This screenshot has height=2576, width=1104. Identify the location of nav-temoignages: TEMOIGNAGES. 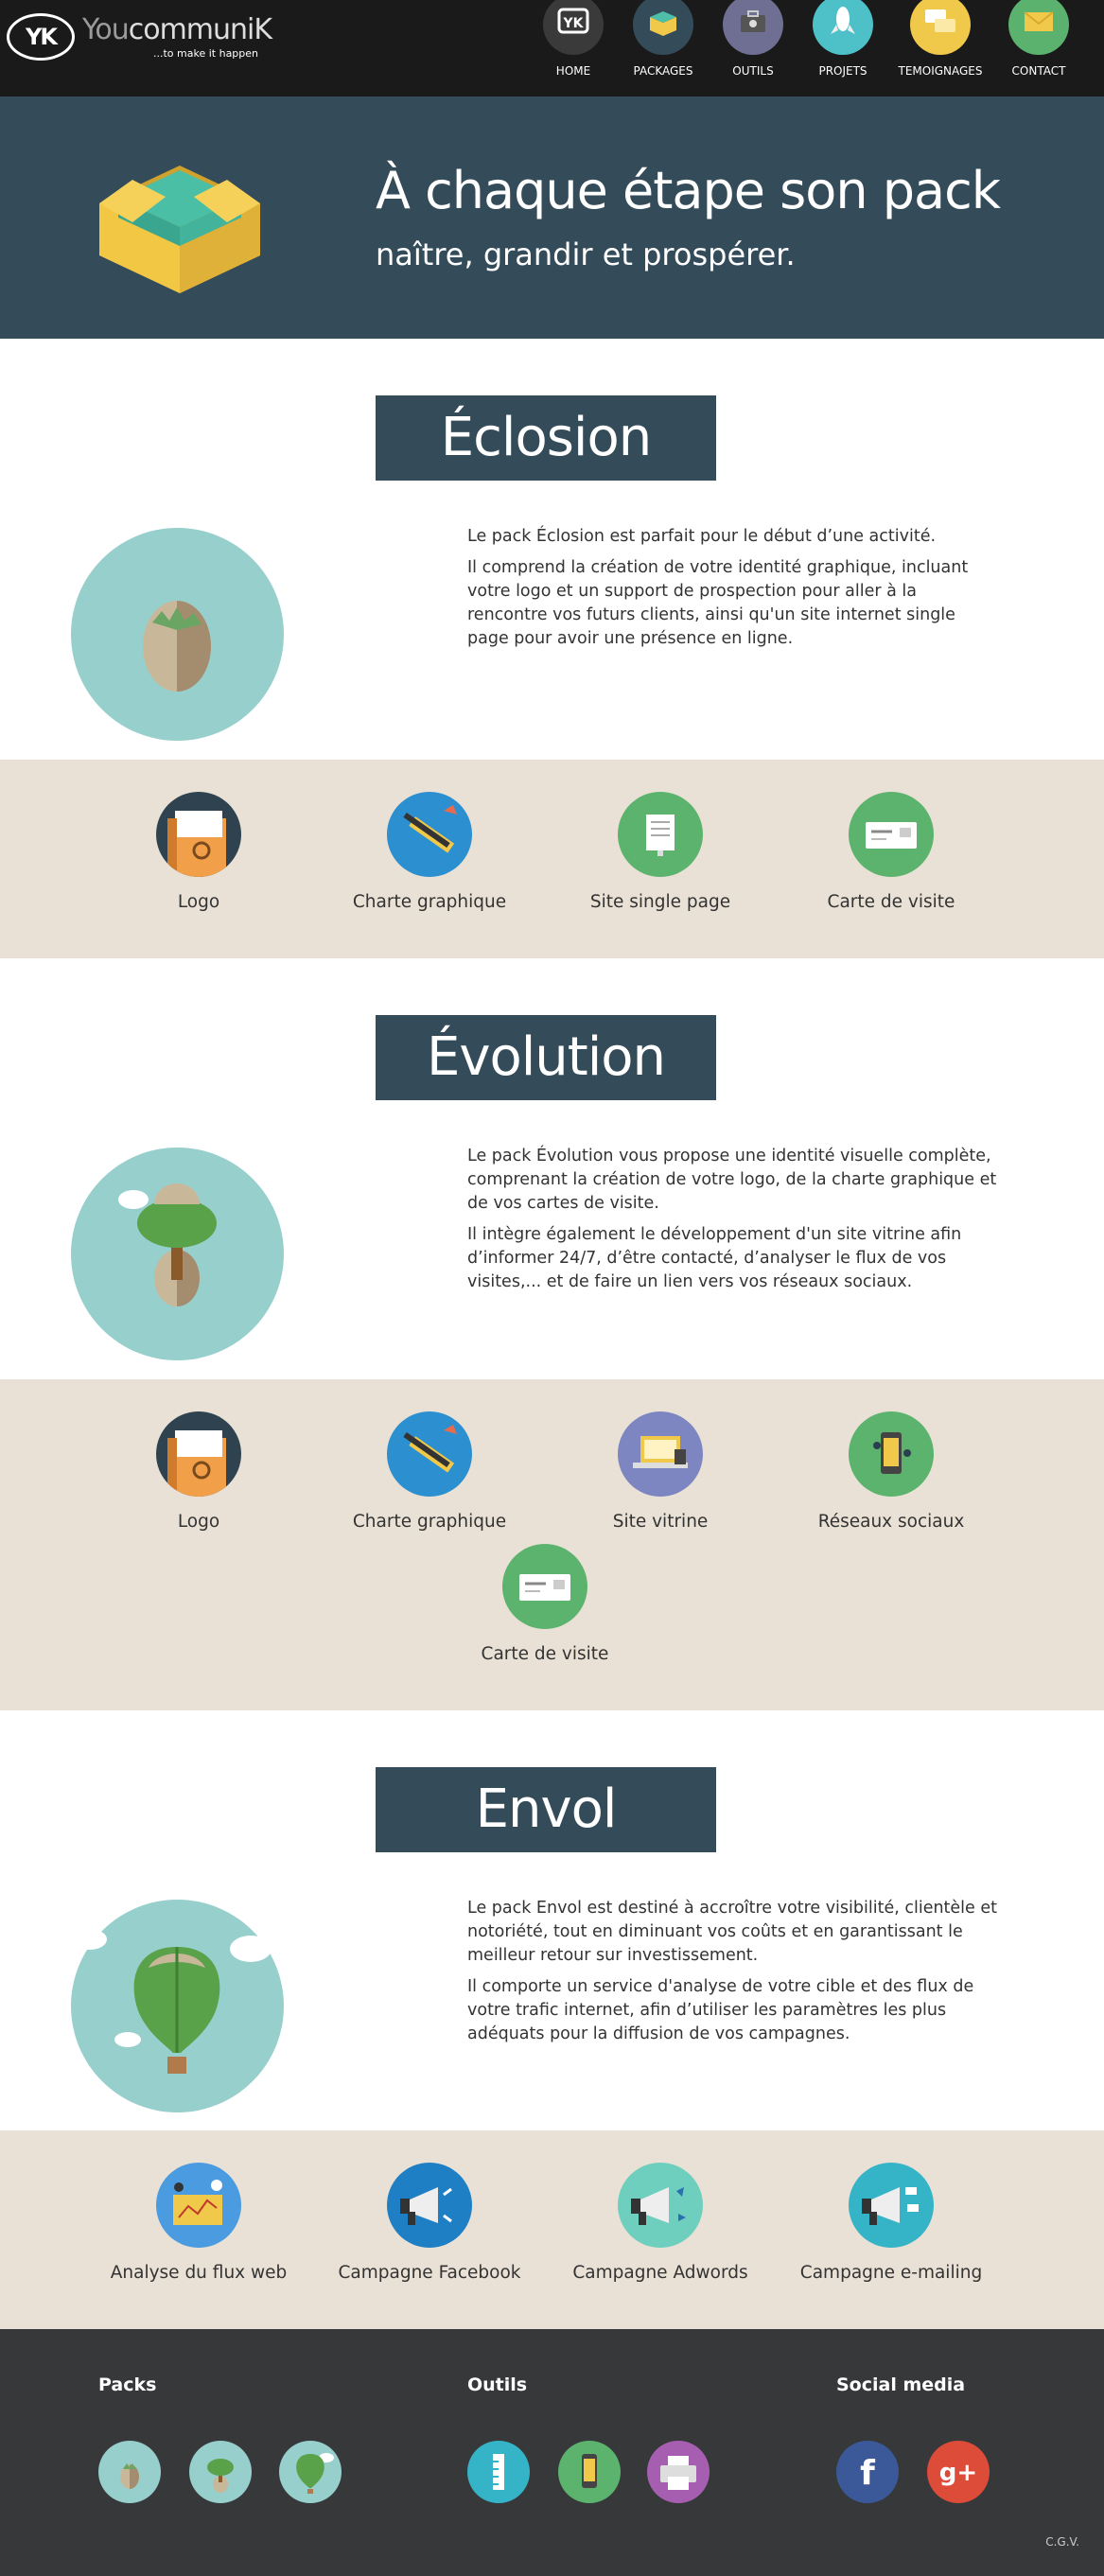
(941, 48).